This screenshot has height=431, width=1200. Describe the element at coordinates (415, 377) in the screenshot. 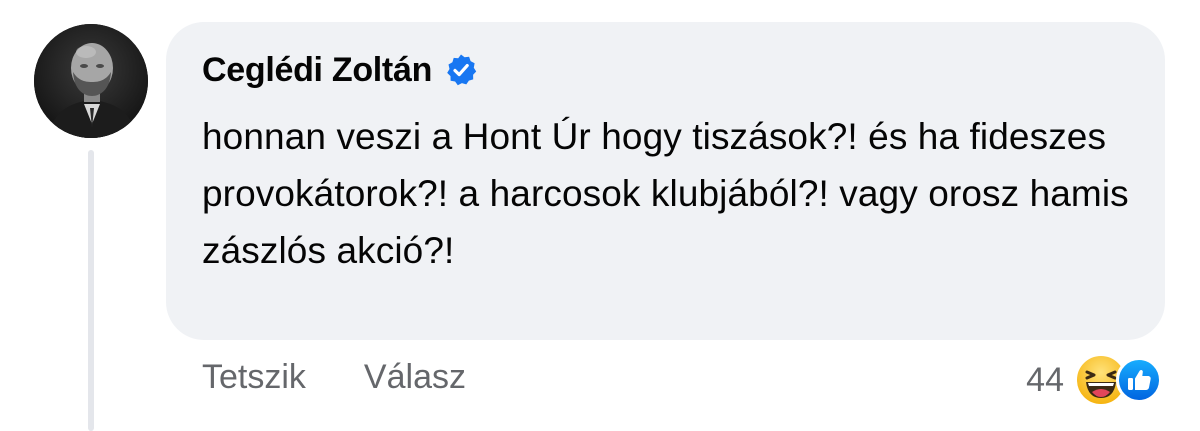

I see `reply-button: Válasz` at that location.